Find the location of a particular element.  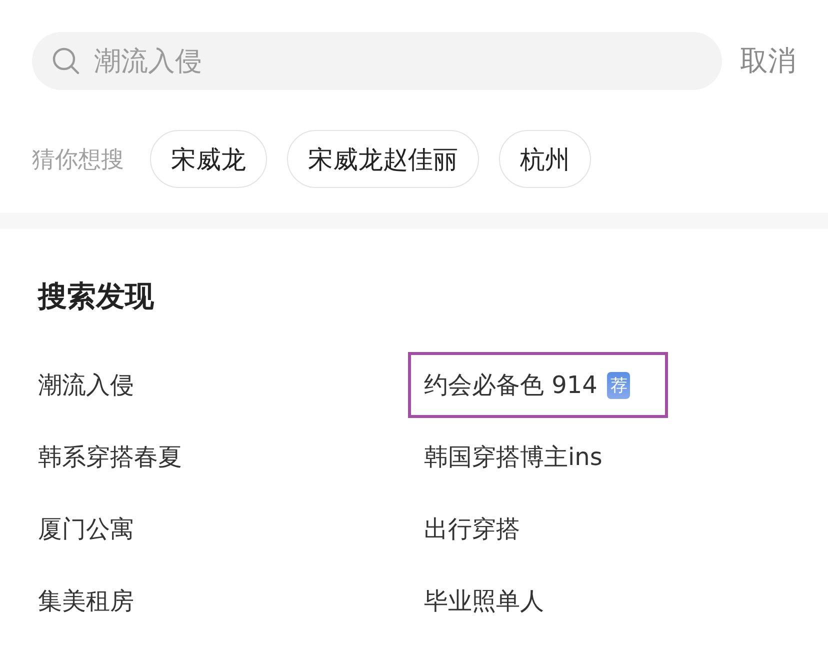

section-title: 搜索发现 is located at coordinates (96, 296).